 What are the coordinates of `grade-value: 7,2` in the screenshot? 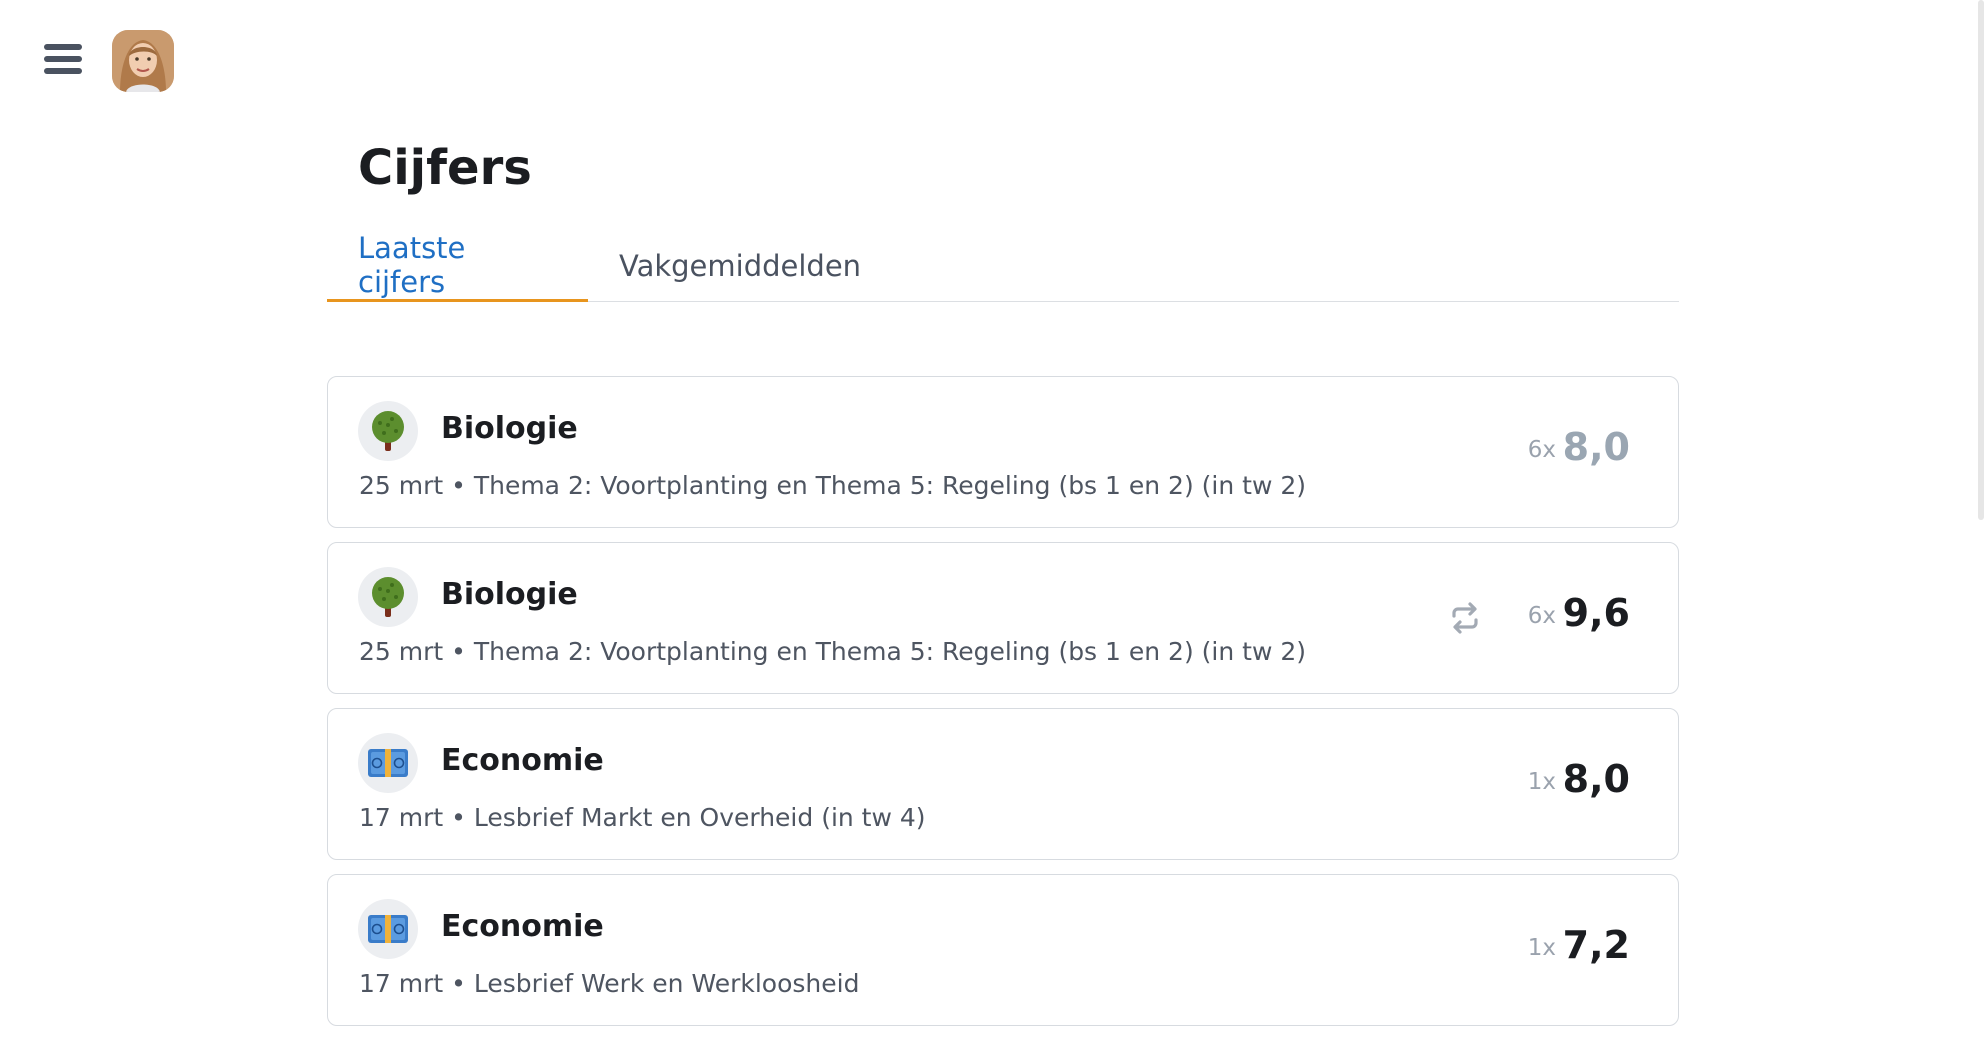 It's located at (1596, 945).